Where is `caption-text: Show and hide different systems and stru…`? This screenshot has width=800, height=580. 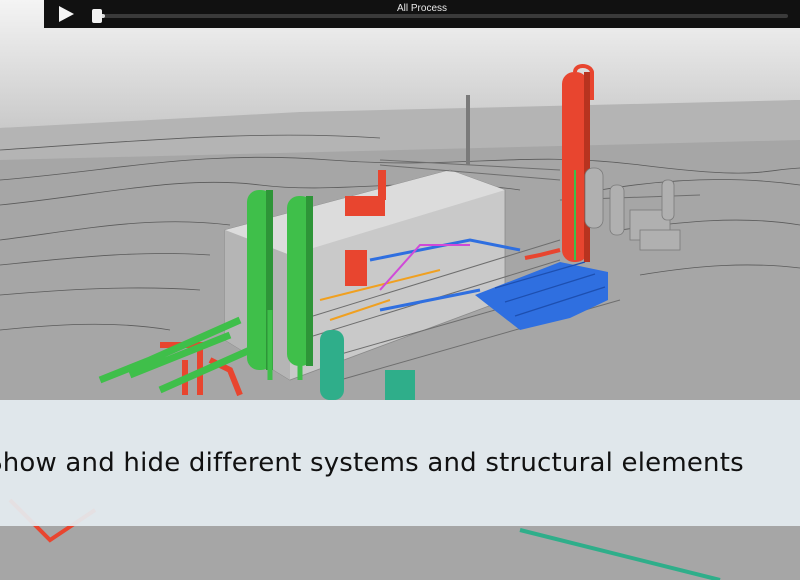
caption-text: Show and hide different systems and stru… is located at coordinates (372, 463).